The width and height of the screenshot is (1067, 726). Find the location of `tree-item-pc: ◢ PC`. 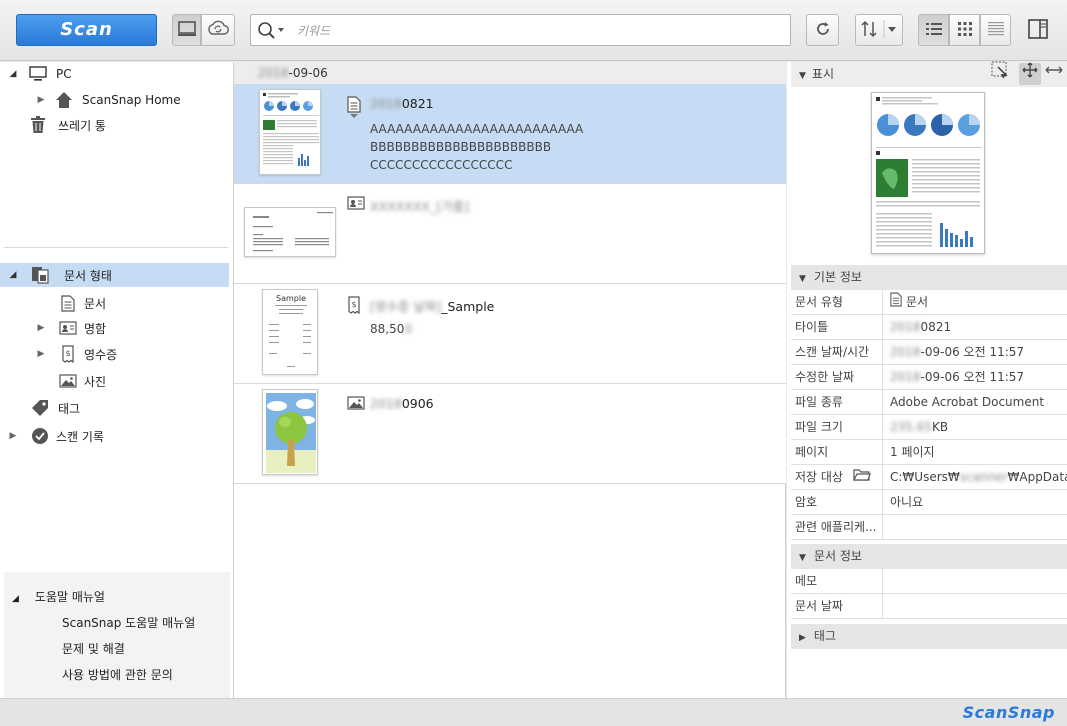

tree-item-pc: ◢ PC is located at coordinates (114, 74).